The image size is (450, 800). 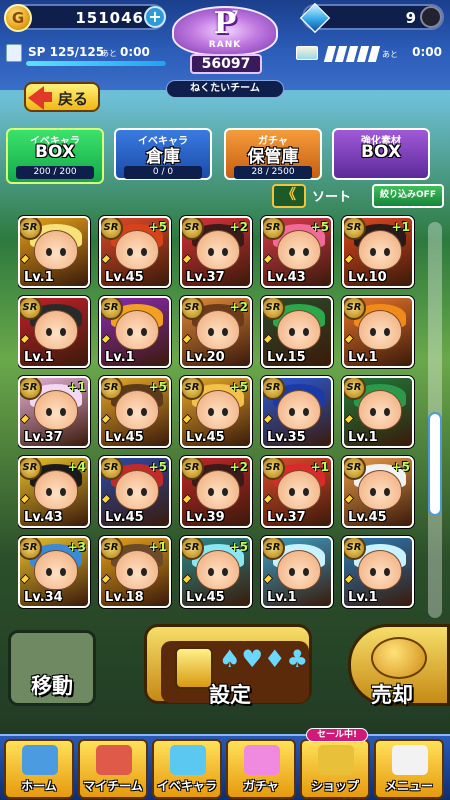 What do you see at coordinates (261, 769) in the screenshot?
I see `nav-item-gacha: ガチャ` at bounding box center [261, 769].